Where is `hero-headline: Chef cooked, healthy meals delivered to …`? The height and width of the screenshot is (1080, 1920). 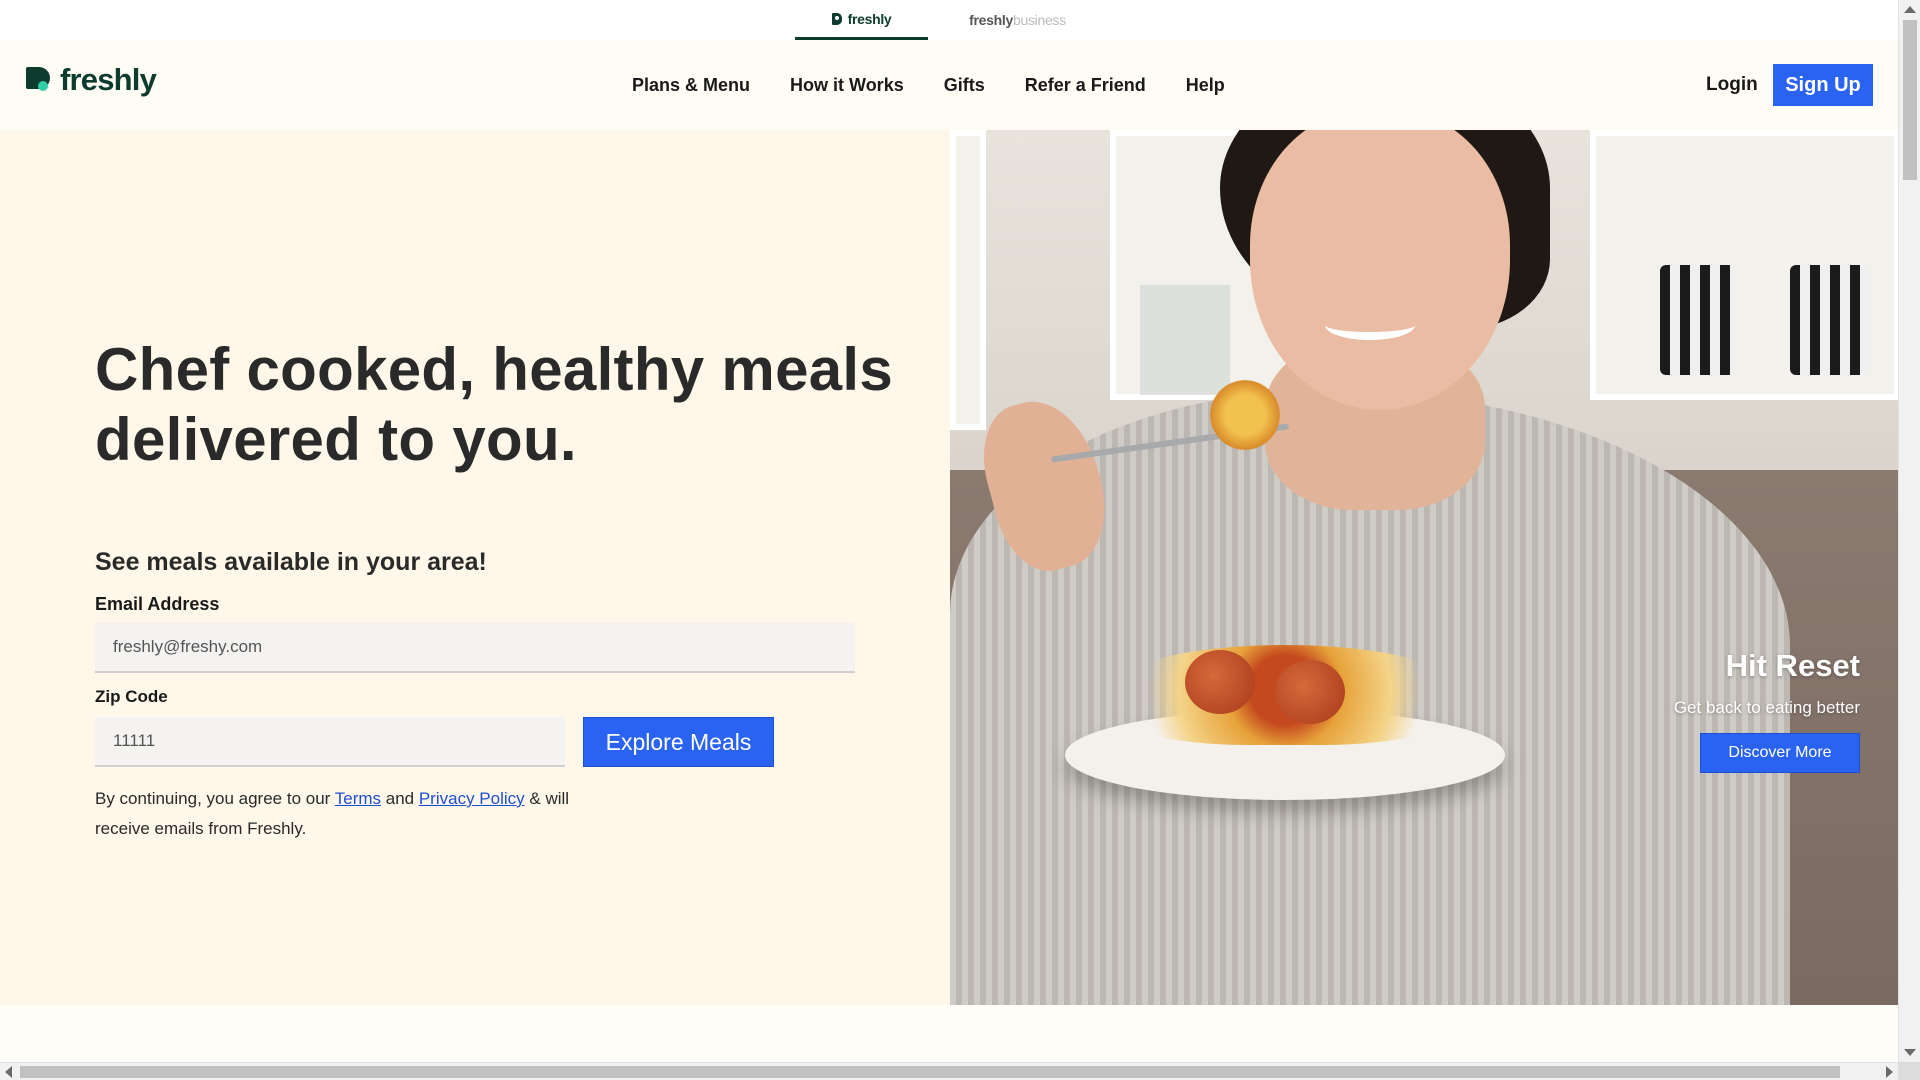 hero-headline: Chef cooked, healthy meals delivered to … is located at coordinates (494, 404).